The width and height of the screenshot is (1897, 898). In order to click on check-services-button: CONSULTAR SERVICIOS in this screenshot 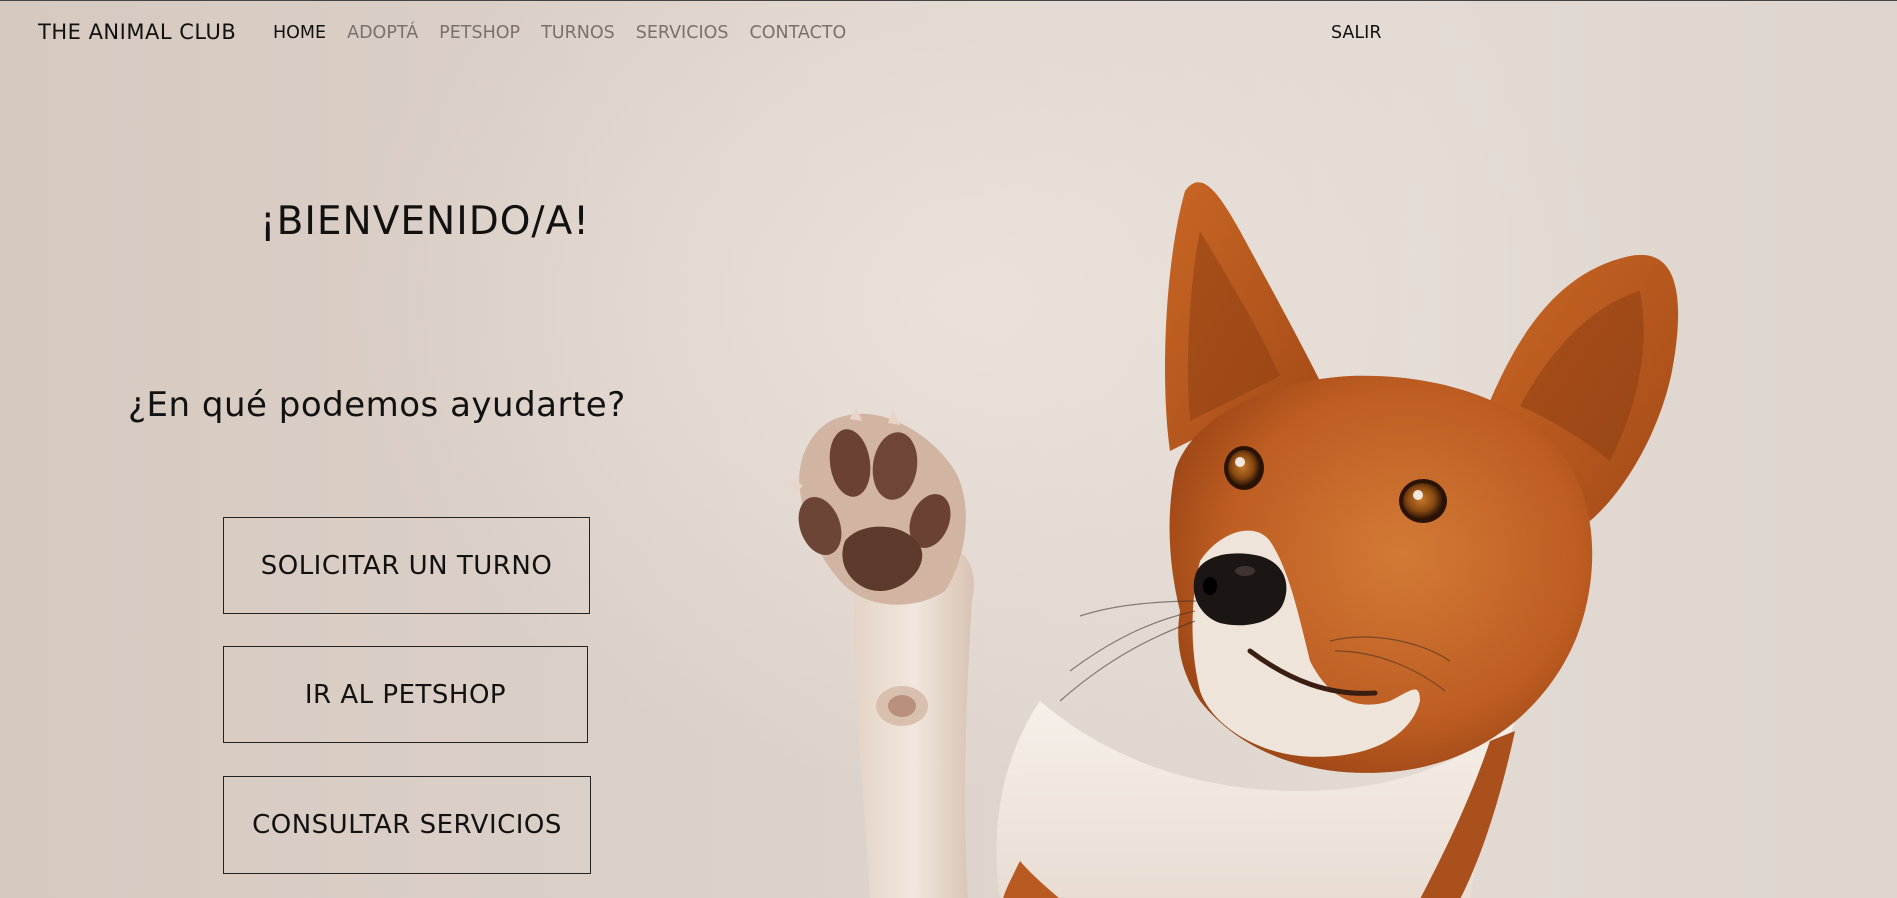, I will do `click(407, 825)`.